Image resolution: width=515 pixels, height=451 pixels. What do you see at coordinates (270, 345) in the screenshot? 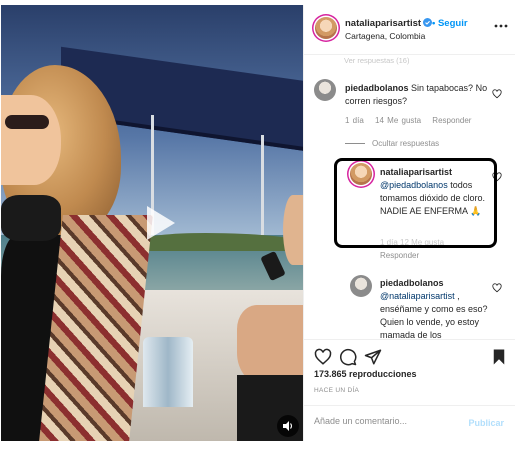
I see `person-arm` at bounding box center [270, 345].